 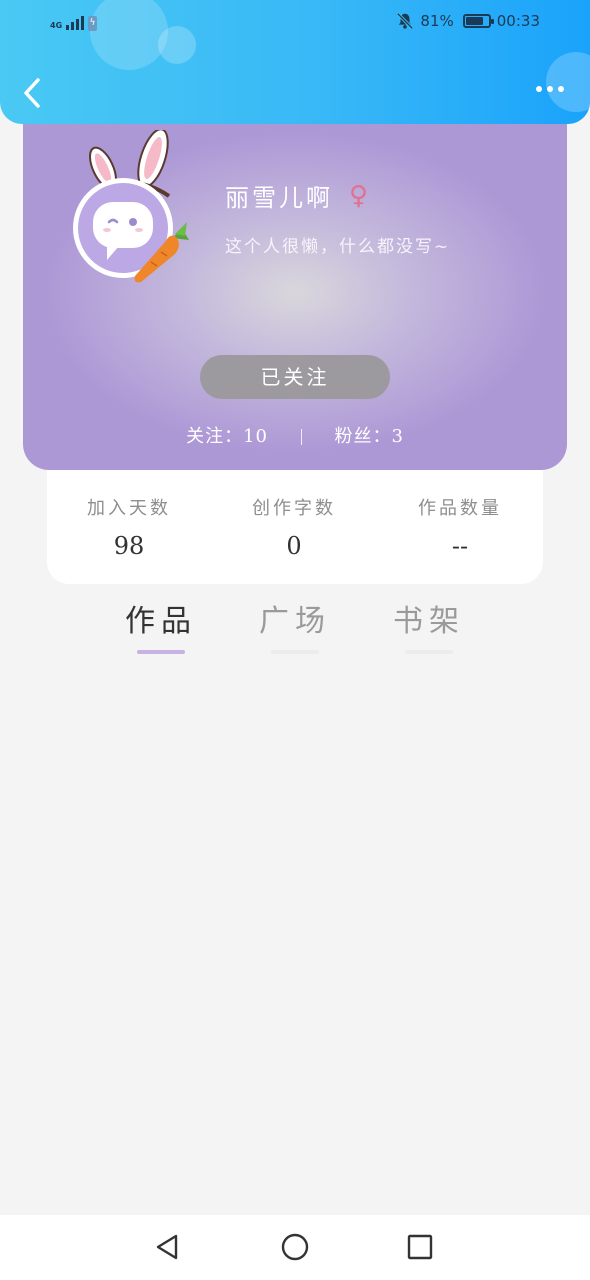 What do you see at coordinates (301, 437) in the screenshot?
I see `stats-divider` at bounding box center [301, 437].